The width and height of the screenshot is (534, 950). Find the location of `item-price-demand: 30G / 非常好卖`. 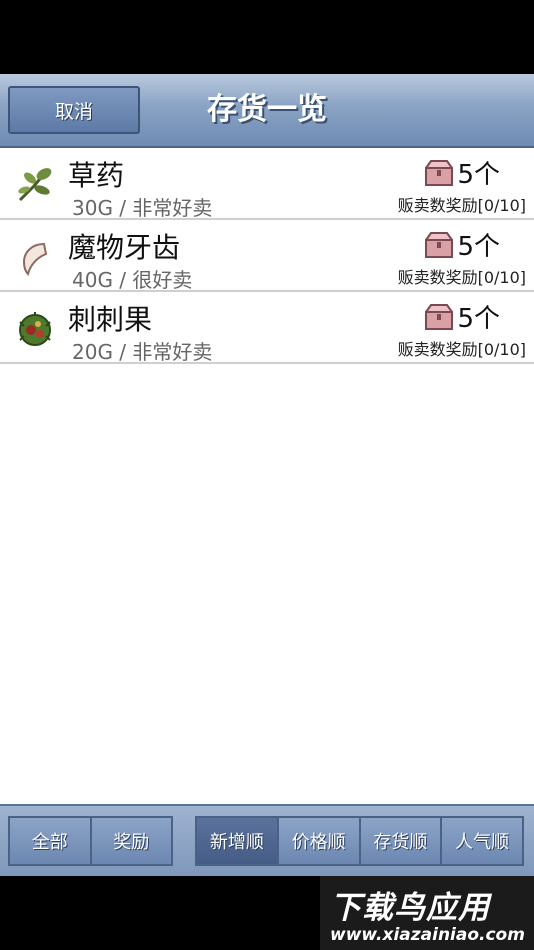

item-price-demand: 30G / 非常好卖 is located at coordinates (142, 208).